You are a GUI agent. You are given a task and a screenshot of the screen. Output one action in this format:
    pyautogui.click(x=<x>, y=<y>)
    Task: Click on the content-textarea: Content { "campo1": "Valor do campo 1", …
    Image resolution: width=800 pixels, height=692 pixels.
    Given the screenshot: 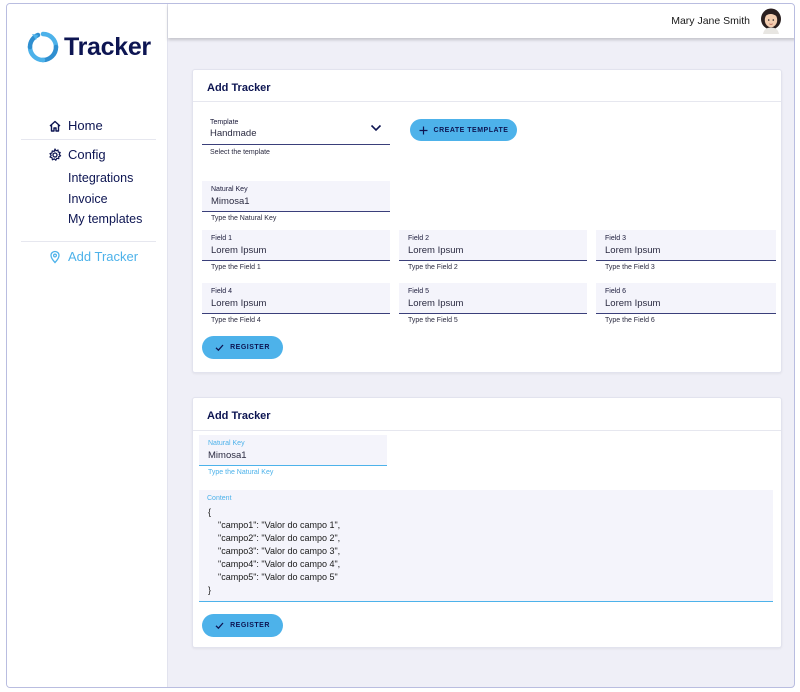 What is the action you would take?
    pyautogui.click(x=486, y=546)
    